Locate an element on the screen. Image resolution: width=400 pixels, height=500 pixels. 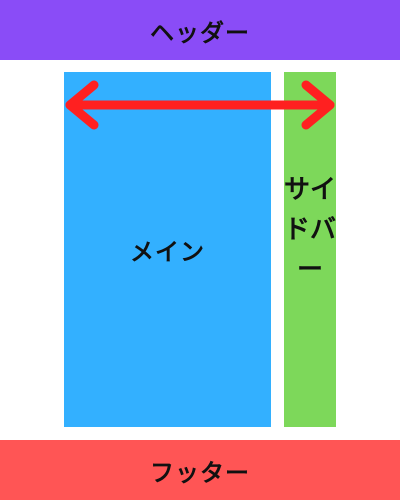
header-label: ヘッダー is located at coordinates (200, 32).